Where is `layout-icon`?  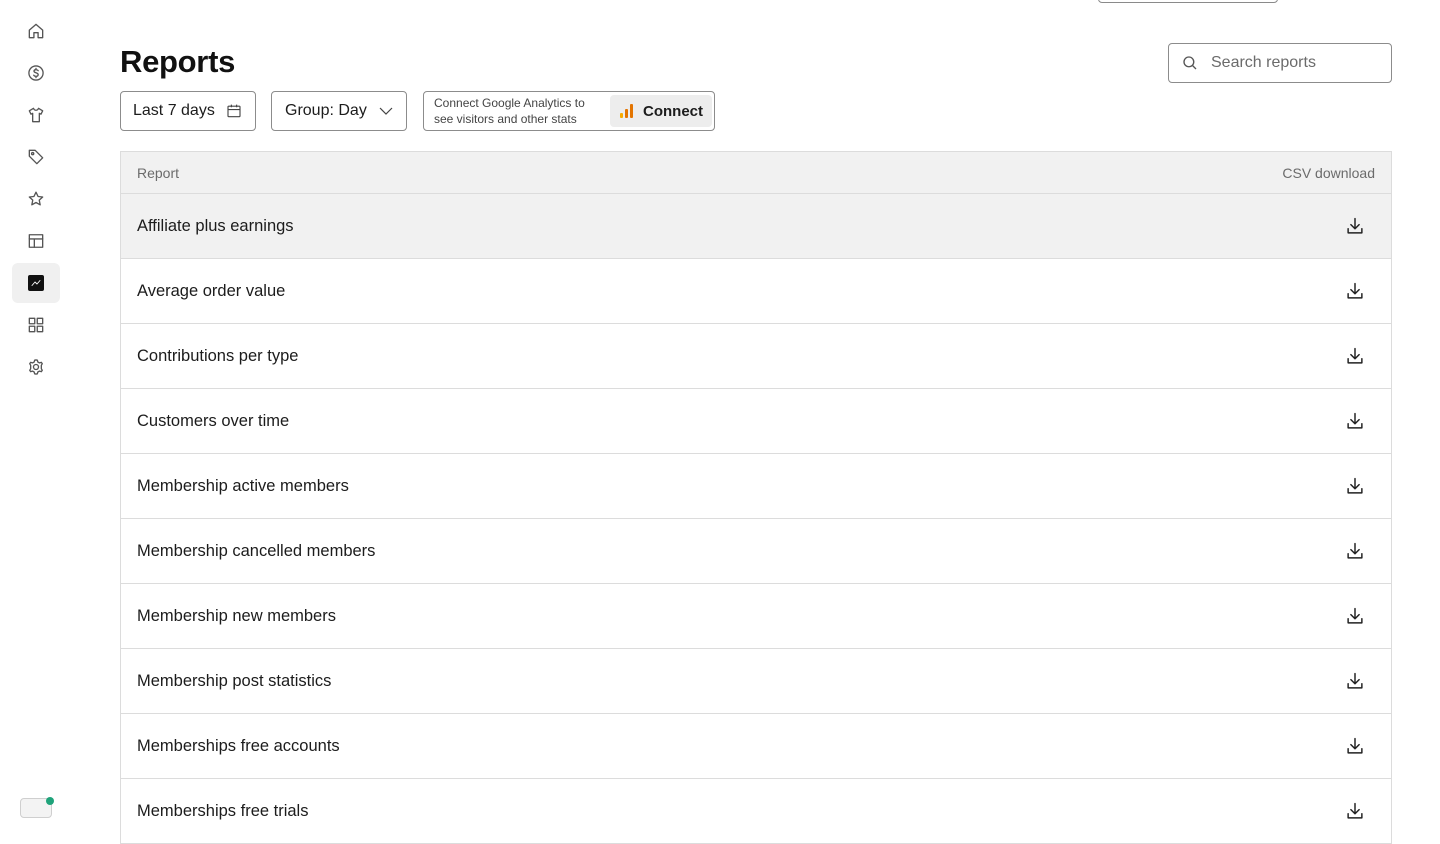
layout-icon is located at coordinates (36, 241).